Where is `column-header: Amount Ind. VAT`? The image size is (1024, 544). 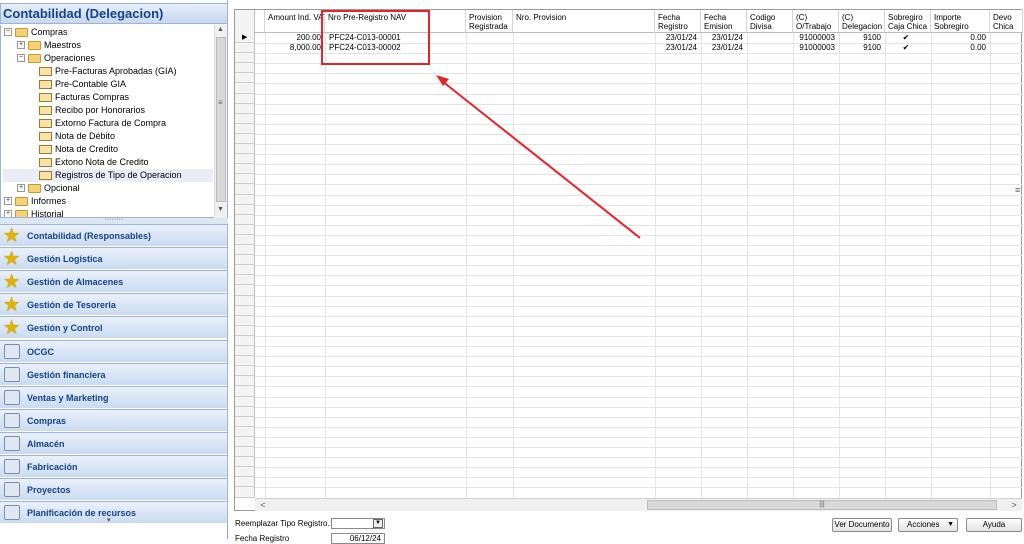
column-header: Amount Ind. VAT is located at coordinates (295, 21).